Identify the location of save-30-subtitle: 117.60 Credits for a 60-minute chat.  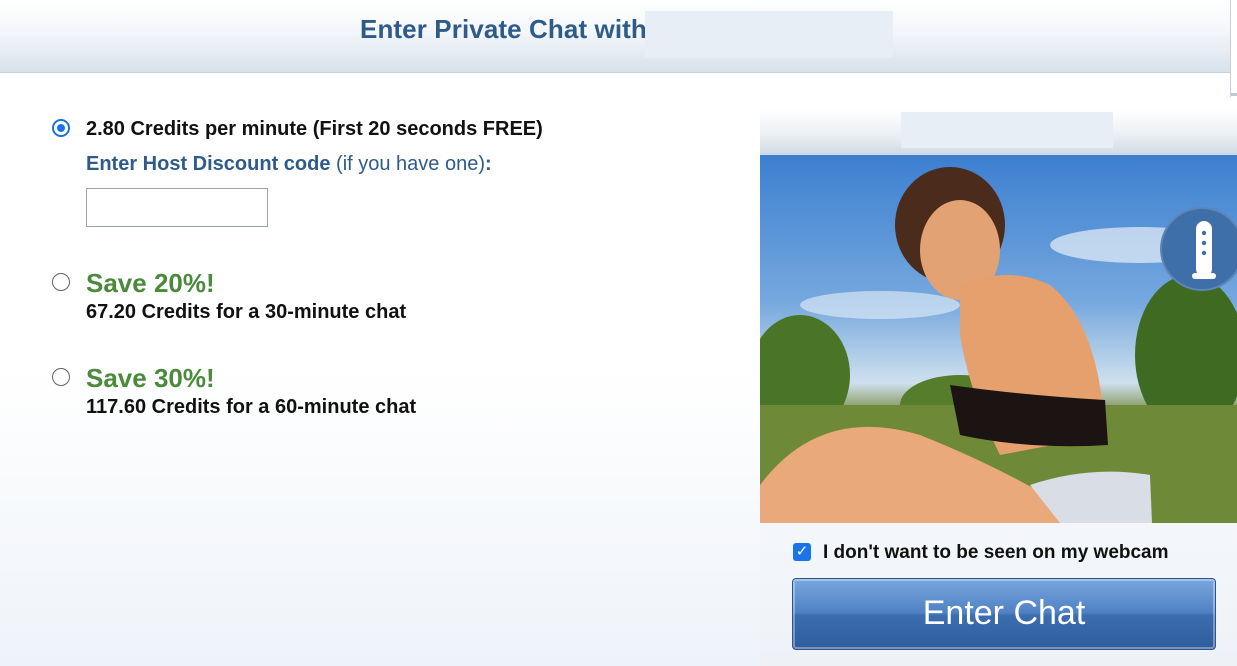
(251, 407).